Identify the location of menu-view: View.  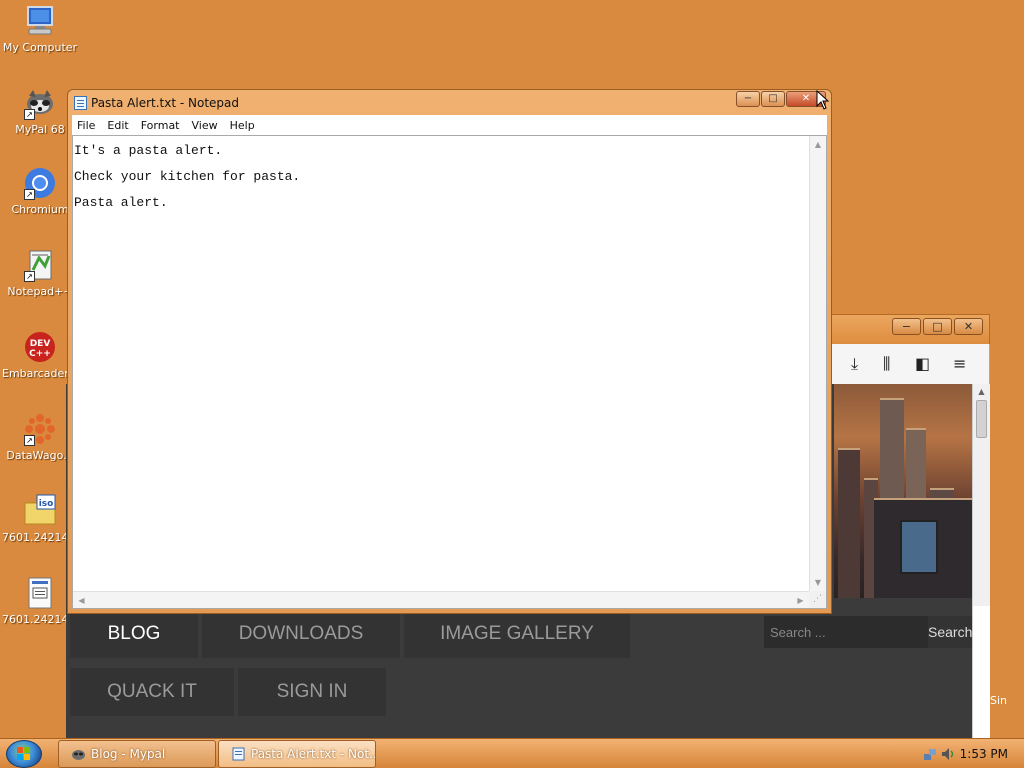
(205, 125).